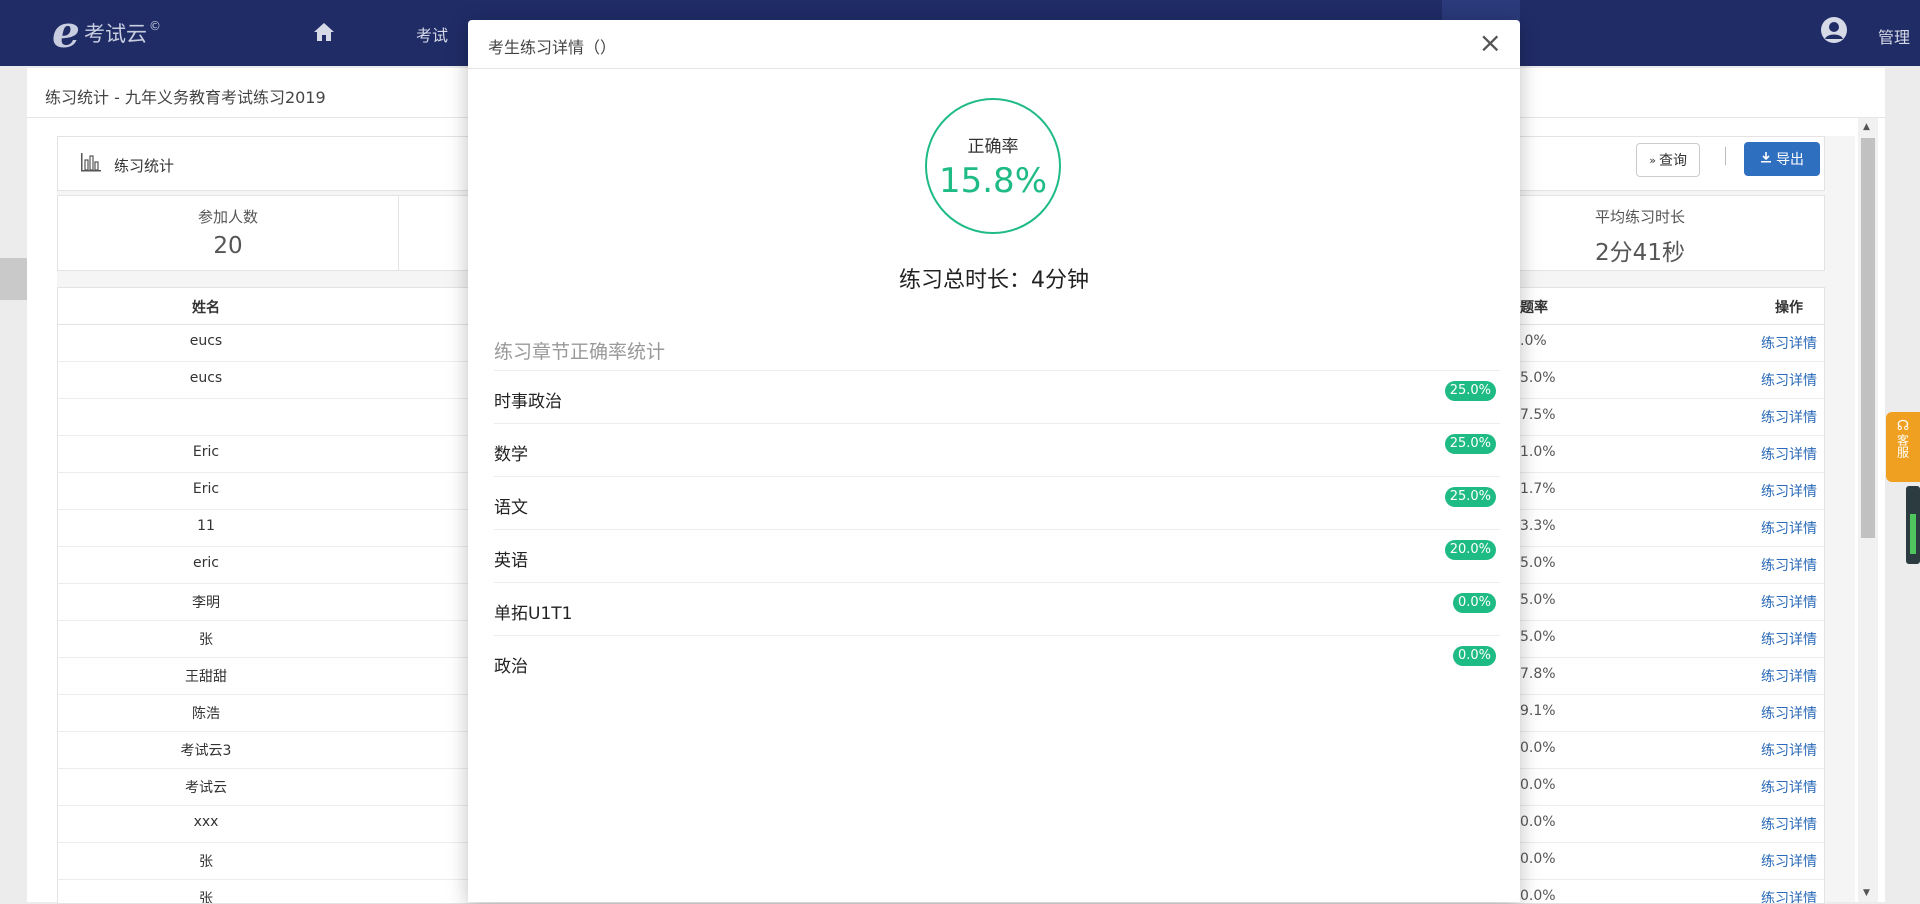 The image size is (1920, 904). What do you see at coordinates (206, 603) in the screenshot?
I see `cell-name: 李明` at bounding box center [206, 603].